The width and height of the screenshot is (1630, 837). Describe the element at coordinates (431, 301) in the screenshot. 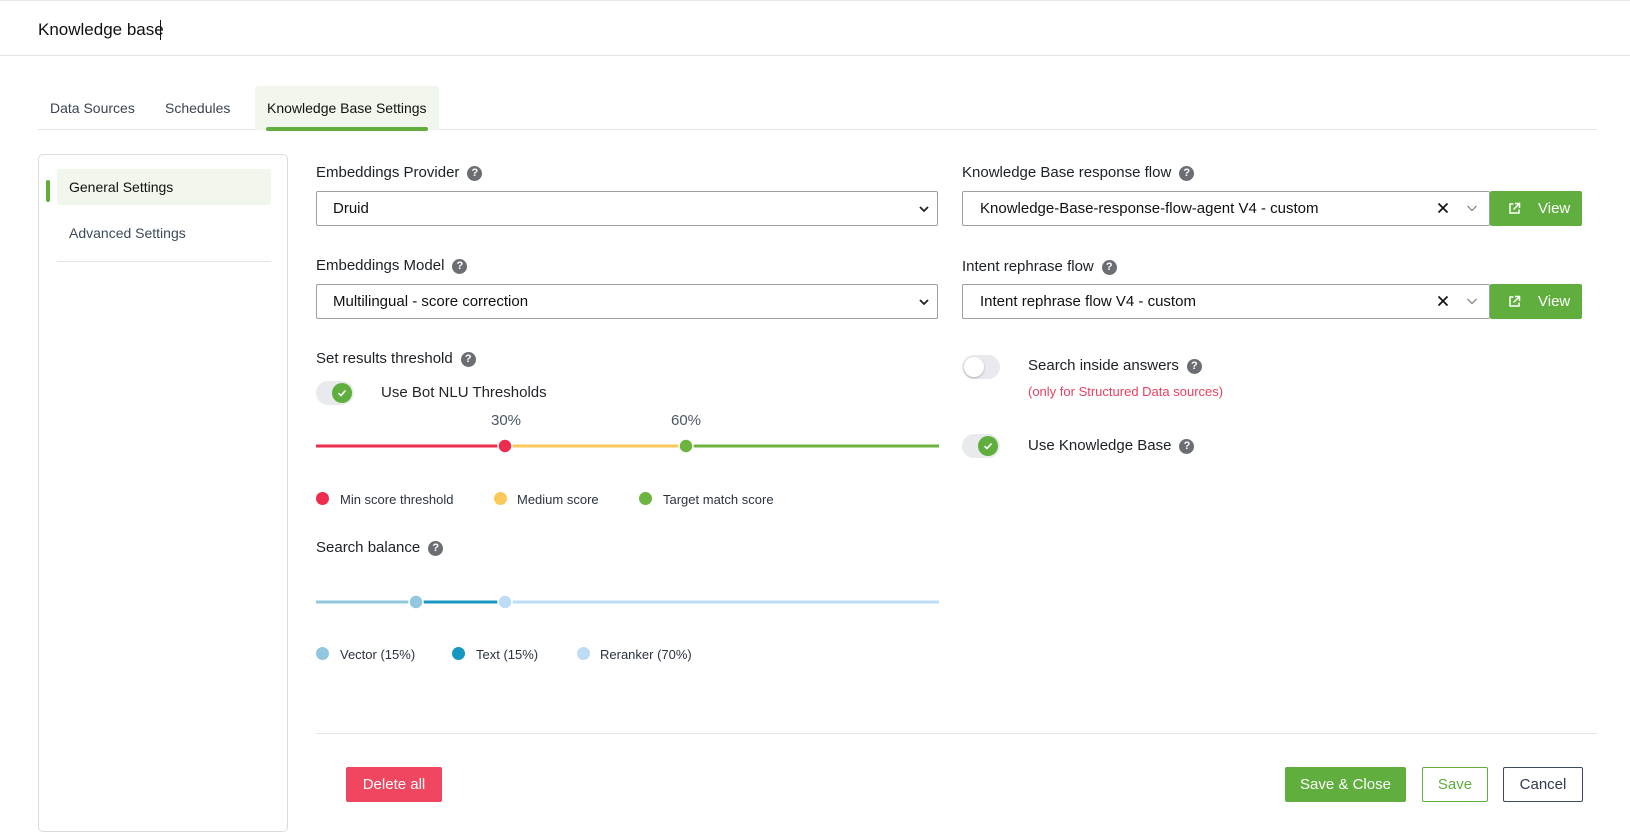

I see `embeddings-model-value: Multilingual - score correction` at that location.